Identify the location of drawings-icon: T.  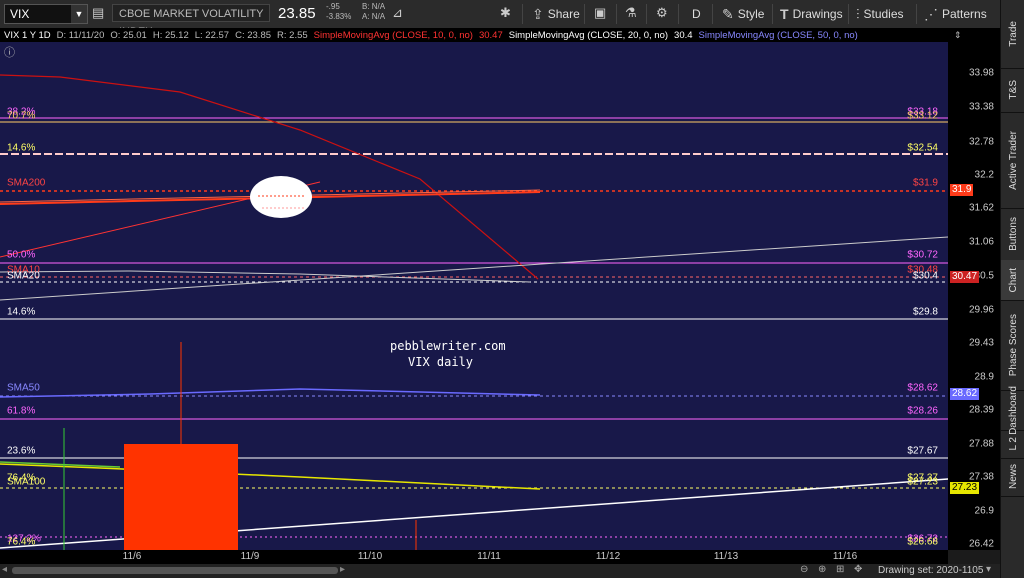
(784, 14).